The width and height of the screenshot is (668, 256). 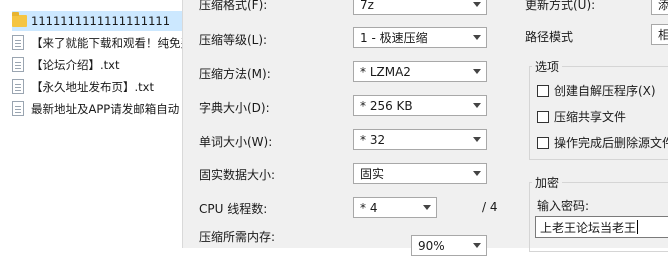 I want to click on options-group-title: 选项, so click(x=547, y=66).